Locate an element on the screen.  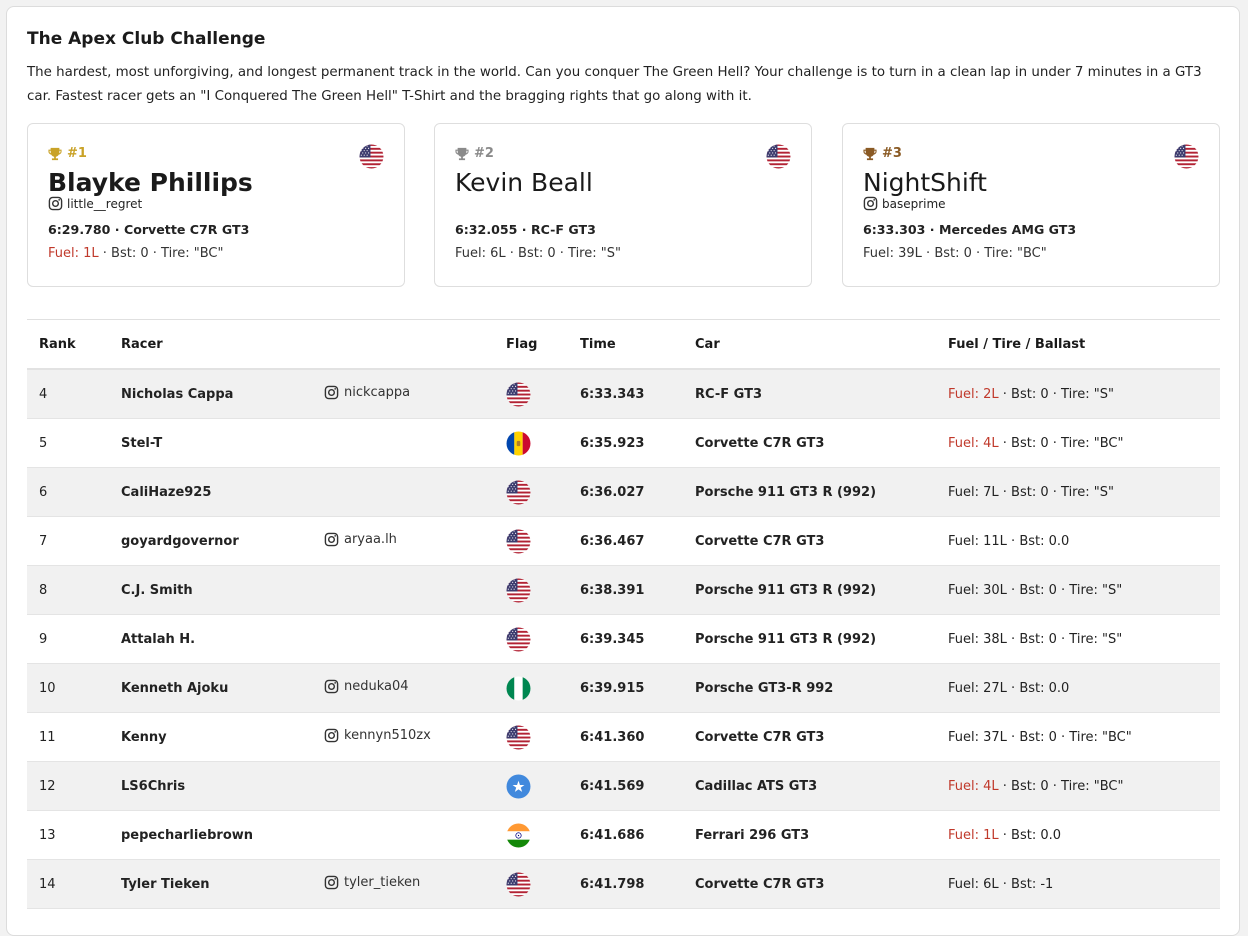
instagram-link: aryaa.lh is located at coordinates (360, 539).